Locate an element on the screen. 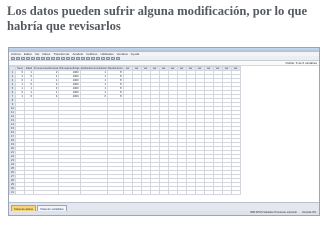 The width and height of the screenshot is (320, 240). menu-item: Ver is located at coordinates (37, 54).